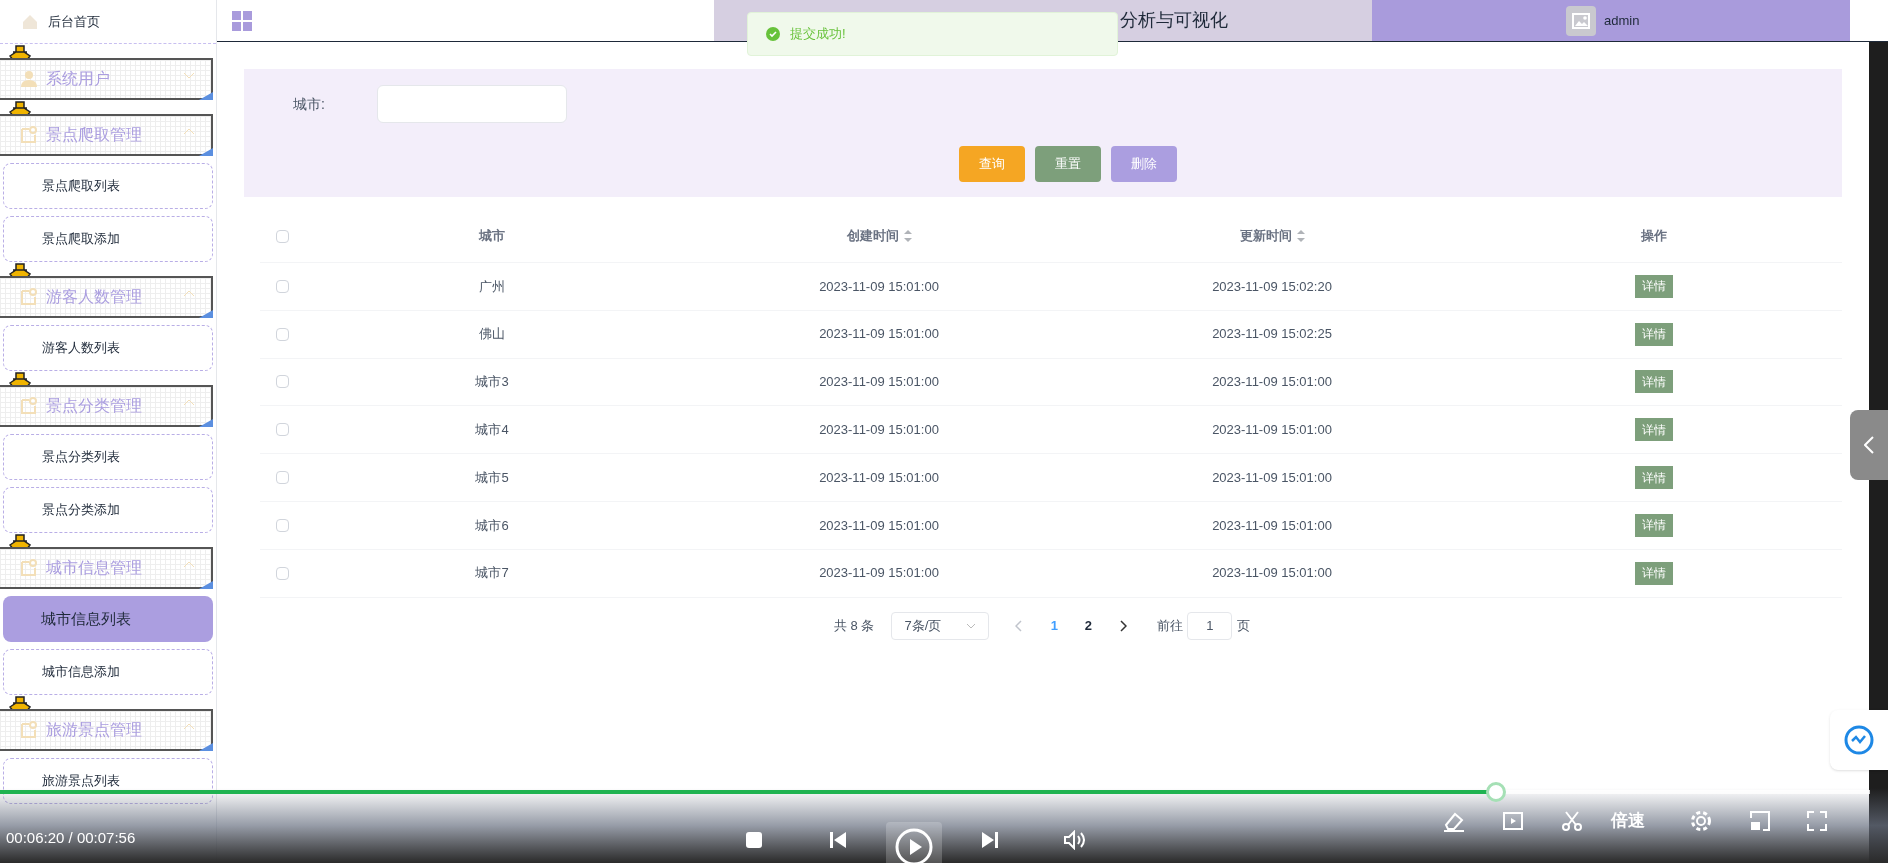 This screenshot has height=863, width=1888. What do you see at coordinates (106, 297) in the screenshot?
I see `menu-group-header: 游客人数管理` at bounding box center [106, 297].